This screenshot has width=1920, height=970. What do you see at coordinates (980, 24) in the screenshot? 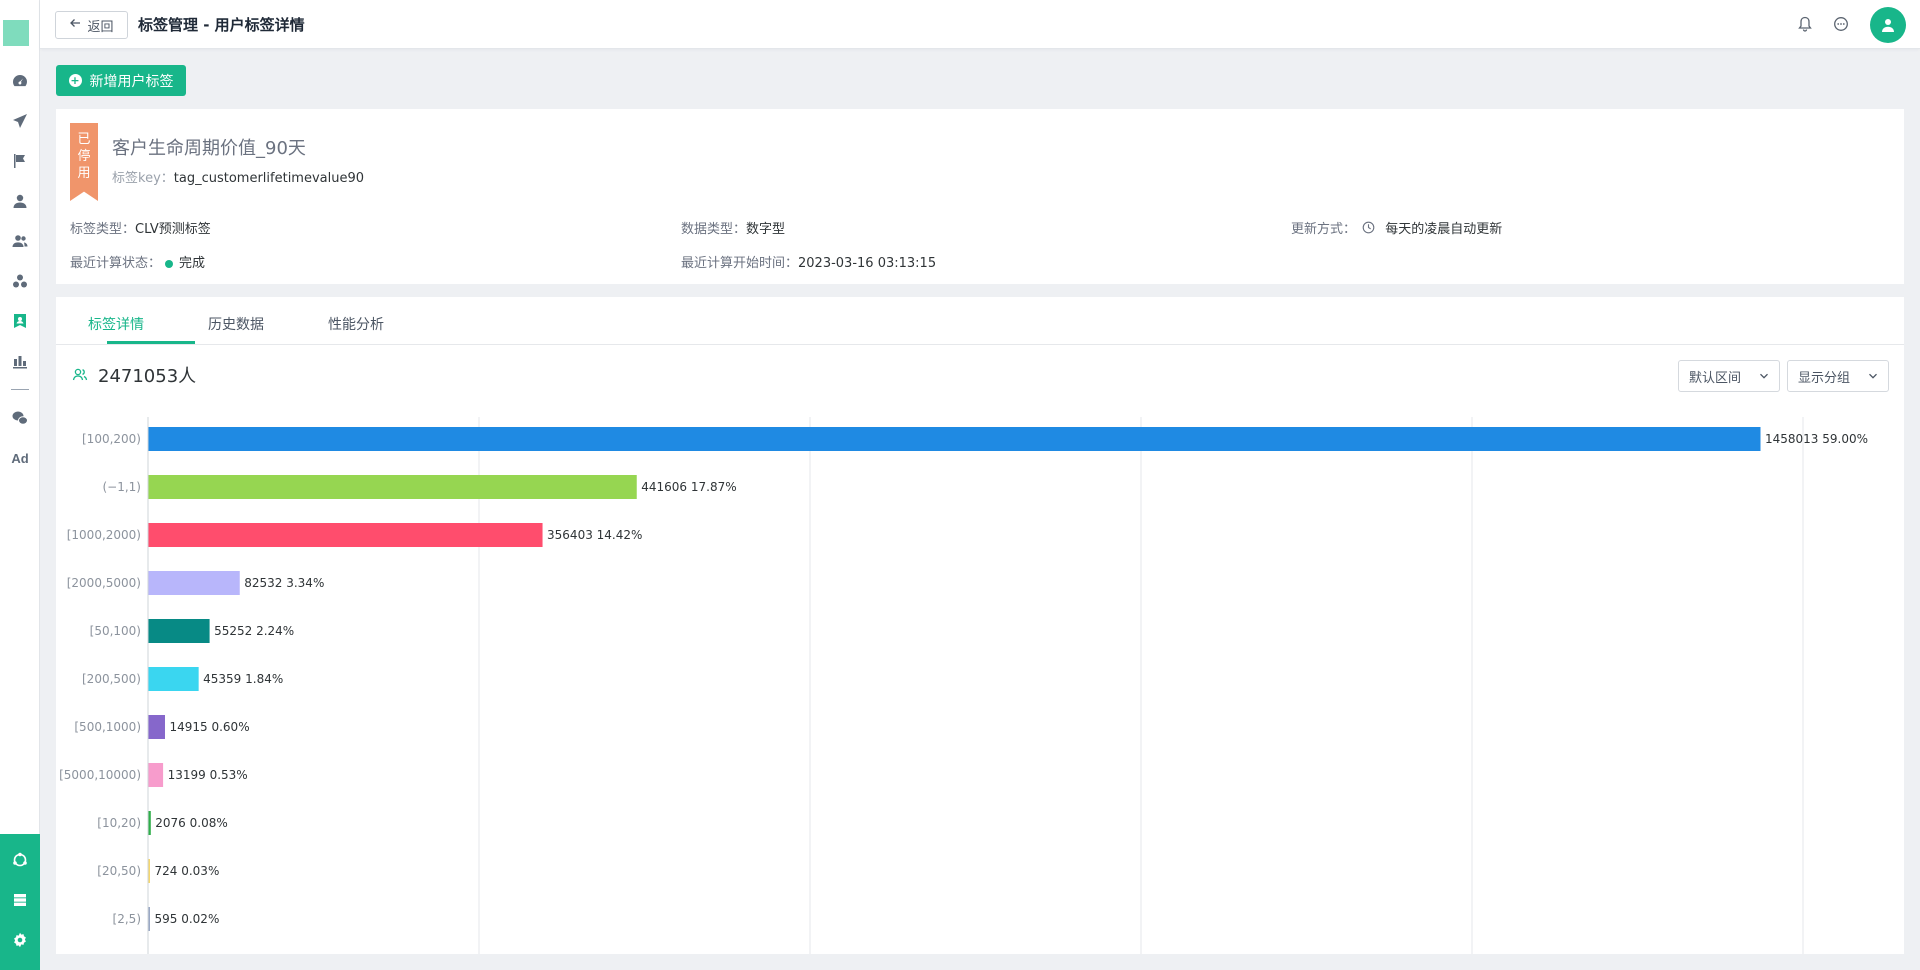
I see `top-header: 返回 标签管理 - 用户标签详情` at bounding box center [980, 24].